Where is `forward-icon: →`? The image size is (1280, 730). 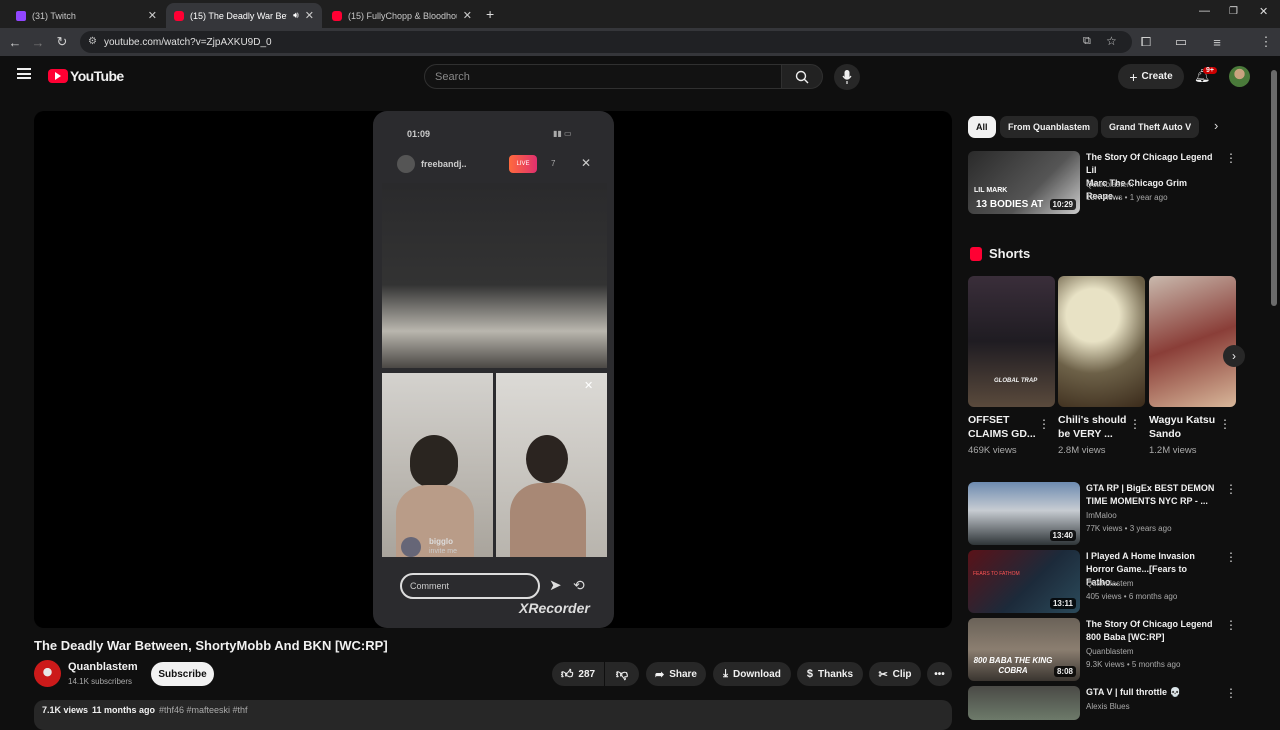 forward-icon: → is located at coordinates (38, 42).